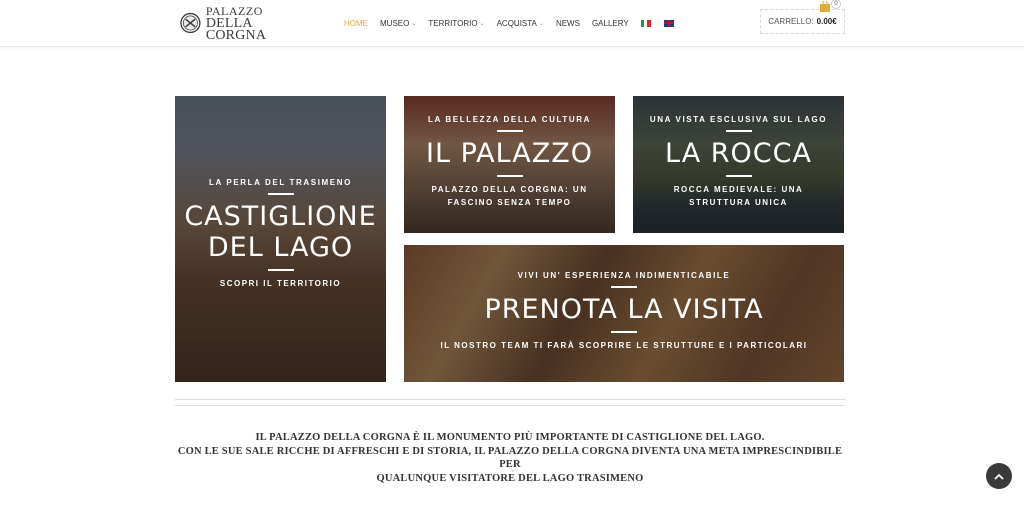 The image size is (1024, 505). What do you see at coordinates (234, 10) in the screenshot?
I see `logo-line-1: PALAZZO` at bounding box center [234, 10].